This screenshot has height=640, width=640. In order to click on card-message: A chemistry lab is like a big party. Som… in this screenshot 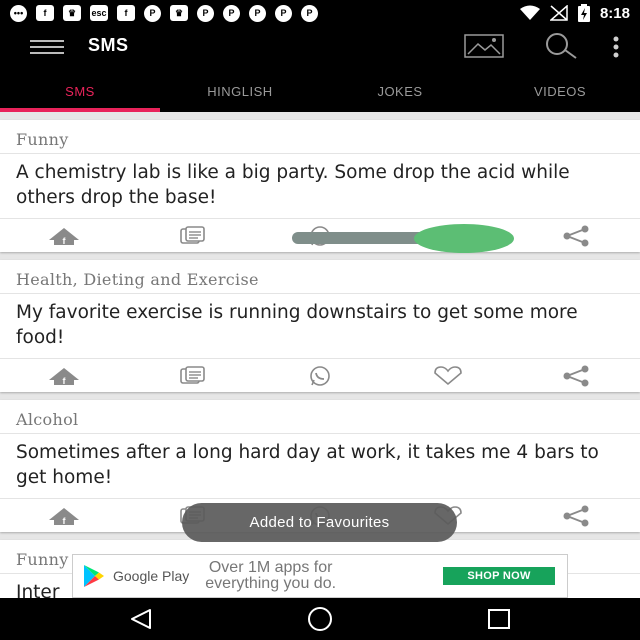, I will do `click(320, 186)`.